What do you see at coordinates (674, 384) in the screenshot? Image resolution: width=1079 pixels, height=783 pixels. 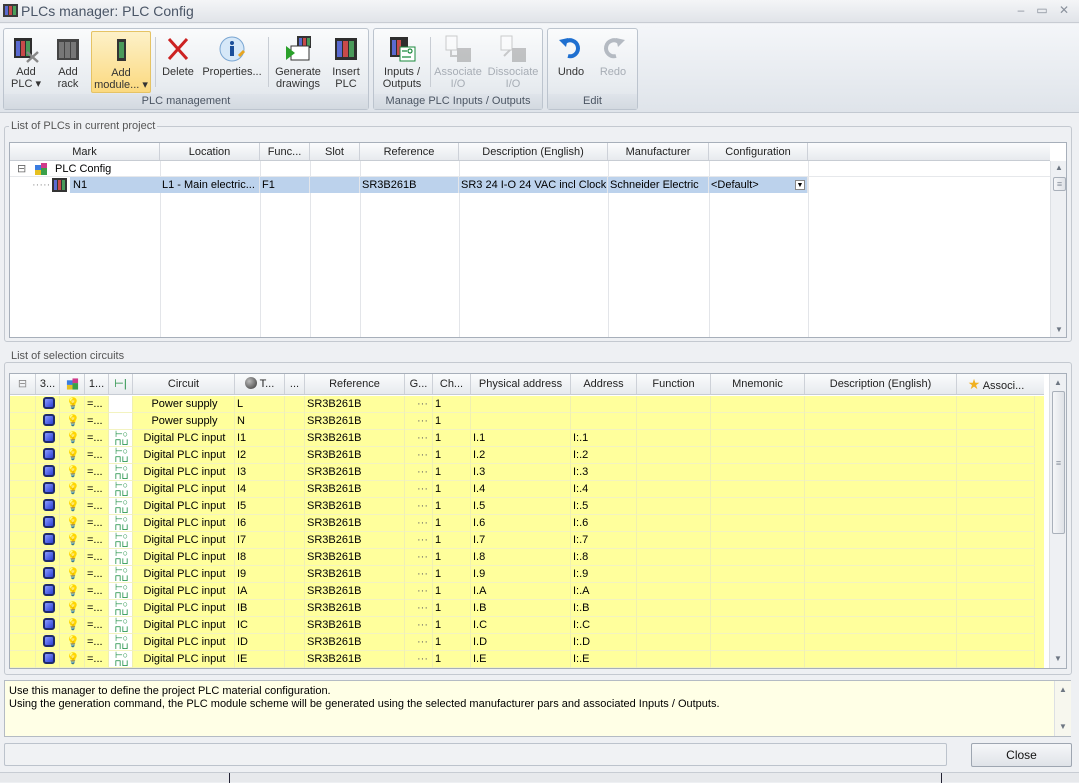 I see `col-function: Function` at bounding box center [674, 384].